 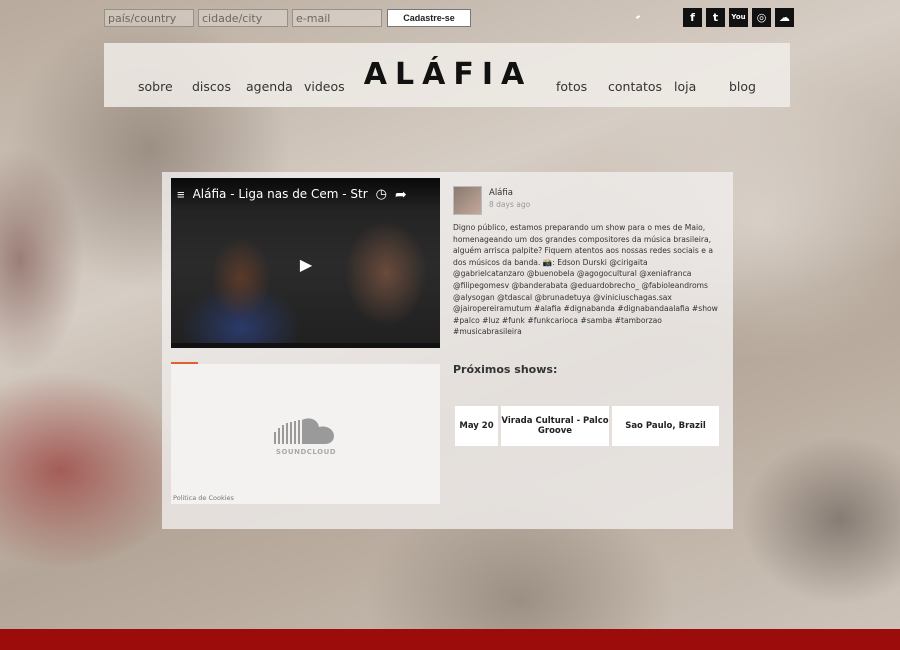 I want to click on playlist-icon: ≡, so click(x=181, y=194).